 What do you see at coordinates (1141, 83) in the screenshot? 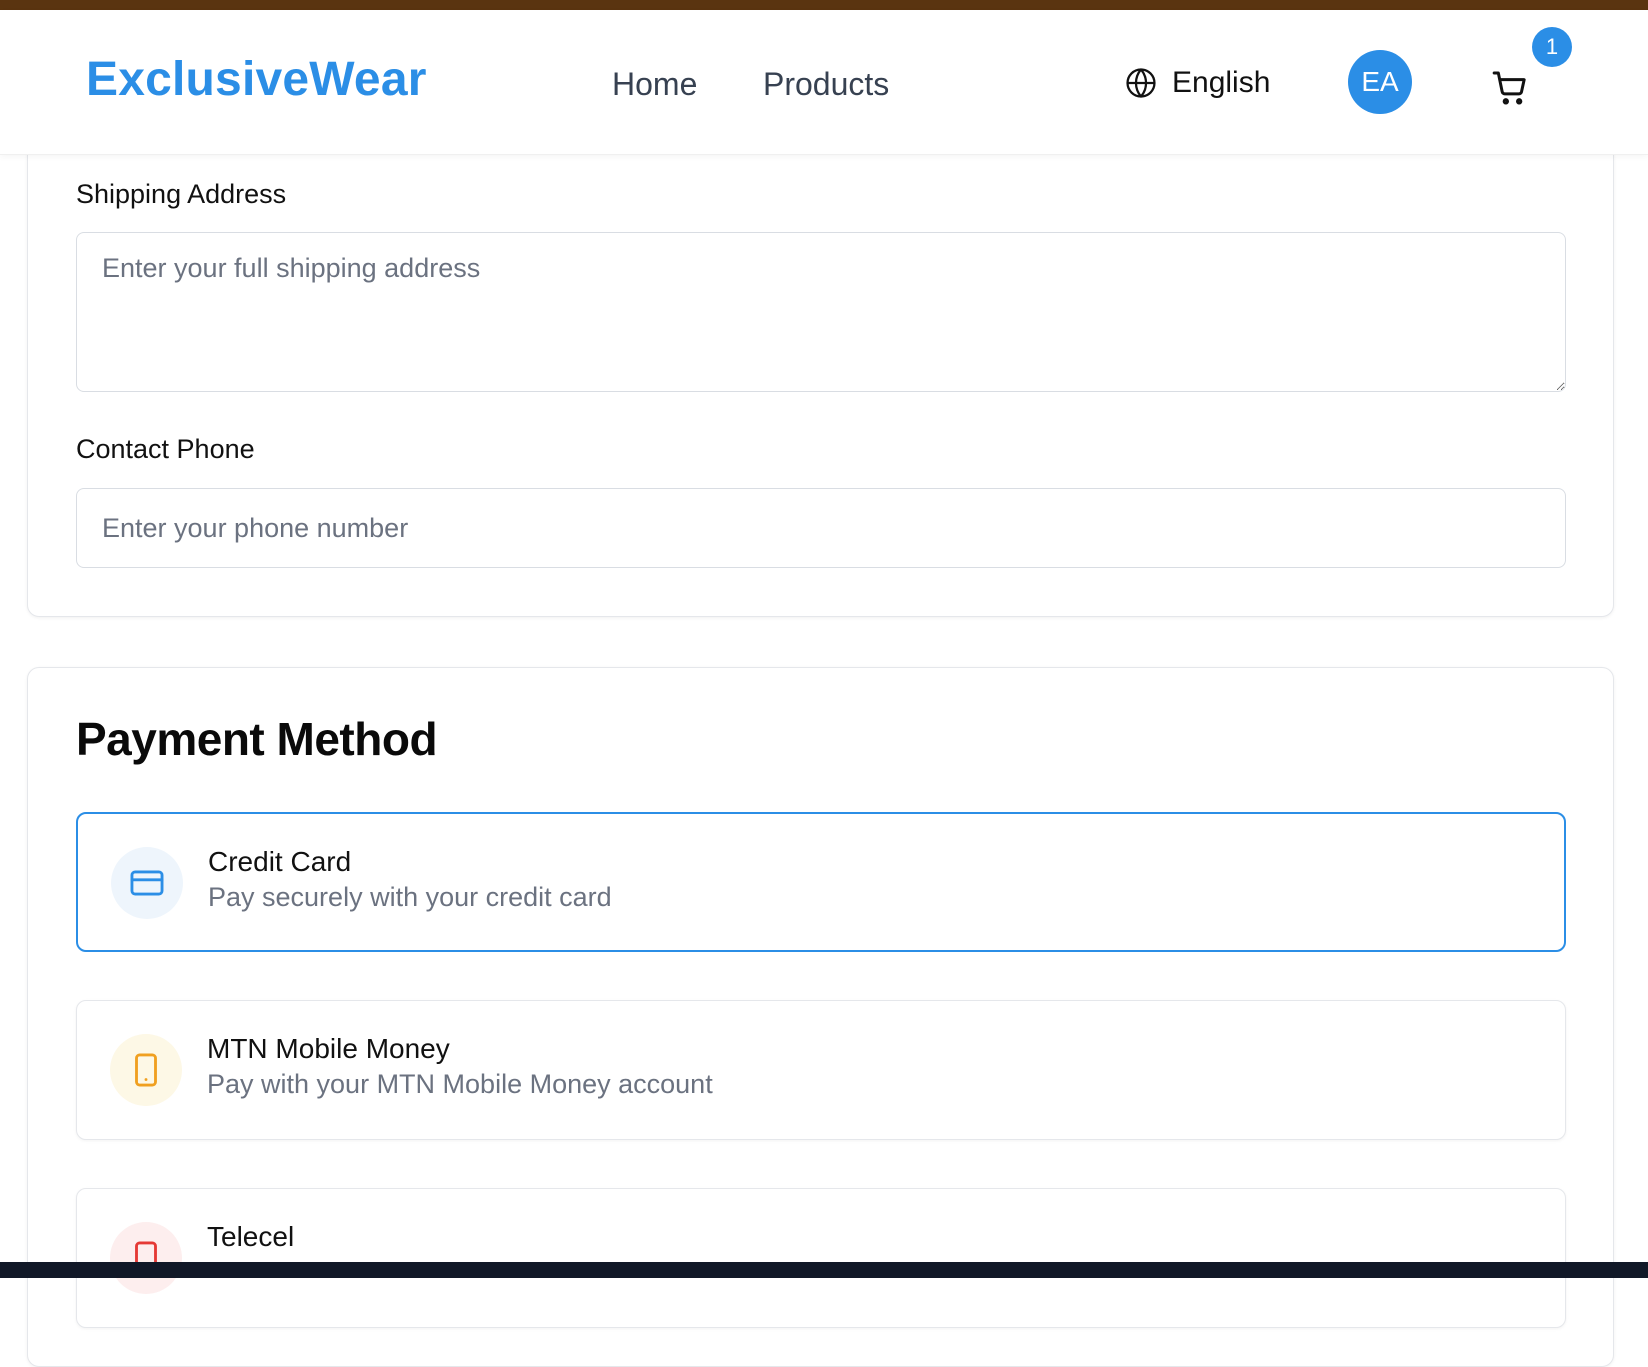
I see `globe-icon` at bounding box center [1141, 83].